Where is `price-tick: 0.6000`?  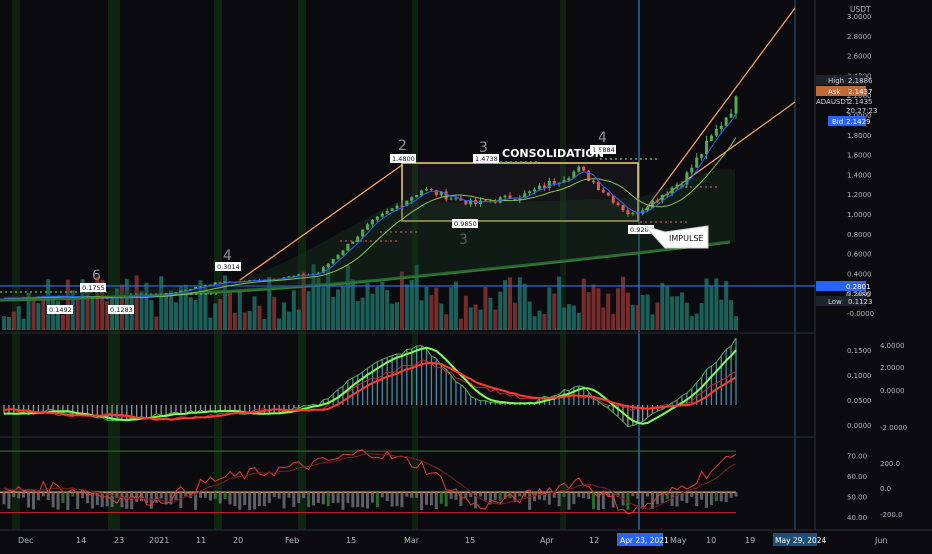 price-tick: 0.6000 is located at coordinates (859, 255).